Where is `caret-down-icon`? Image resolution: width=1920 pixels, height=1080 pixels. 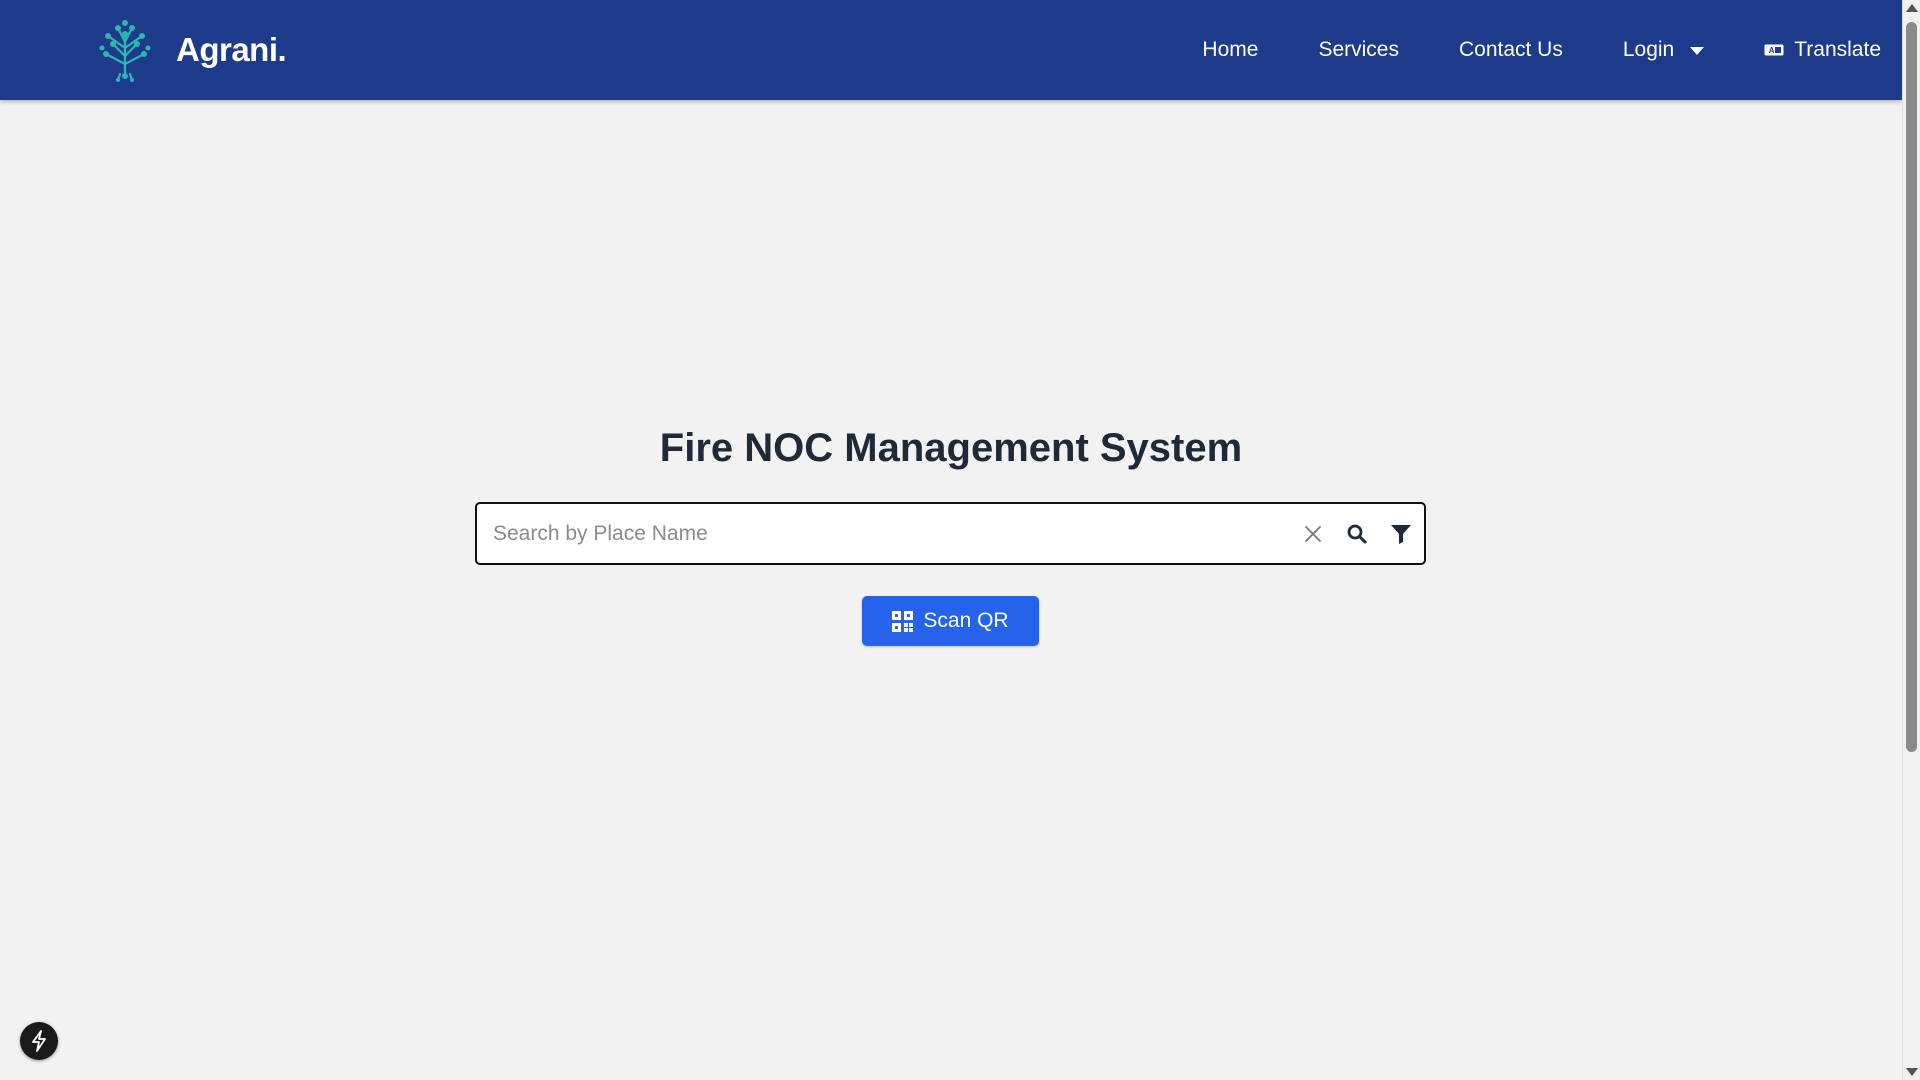 caret-down-icon is located at coordinates (1697, 51).